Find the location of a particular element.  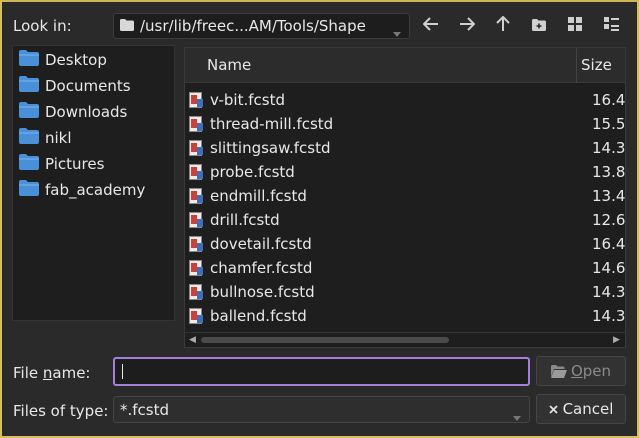

files-of-type-value: *.fcstd is located at coordinates (145, 409).